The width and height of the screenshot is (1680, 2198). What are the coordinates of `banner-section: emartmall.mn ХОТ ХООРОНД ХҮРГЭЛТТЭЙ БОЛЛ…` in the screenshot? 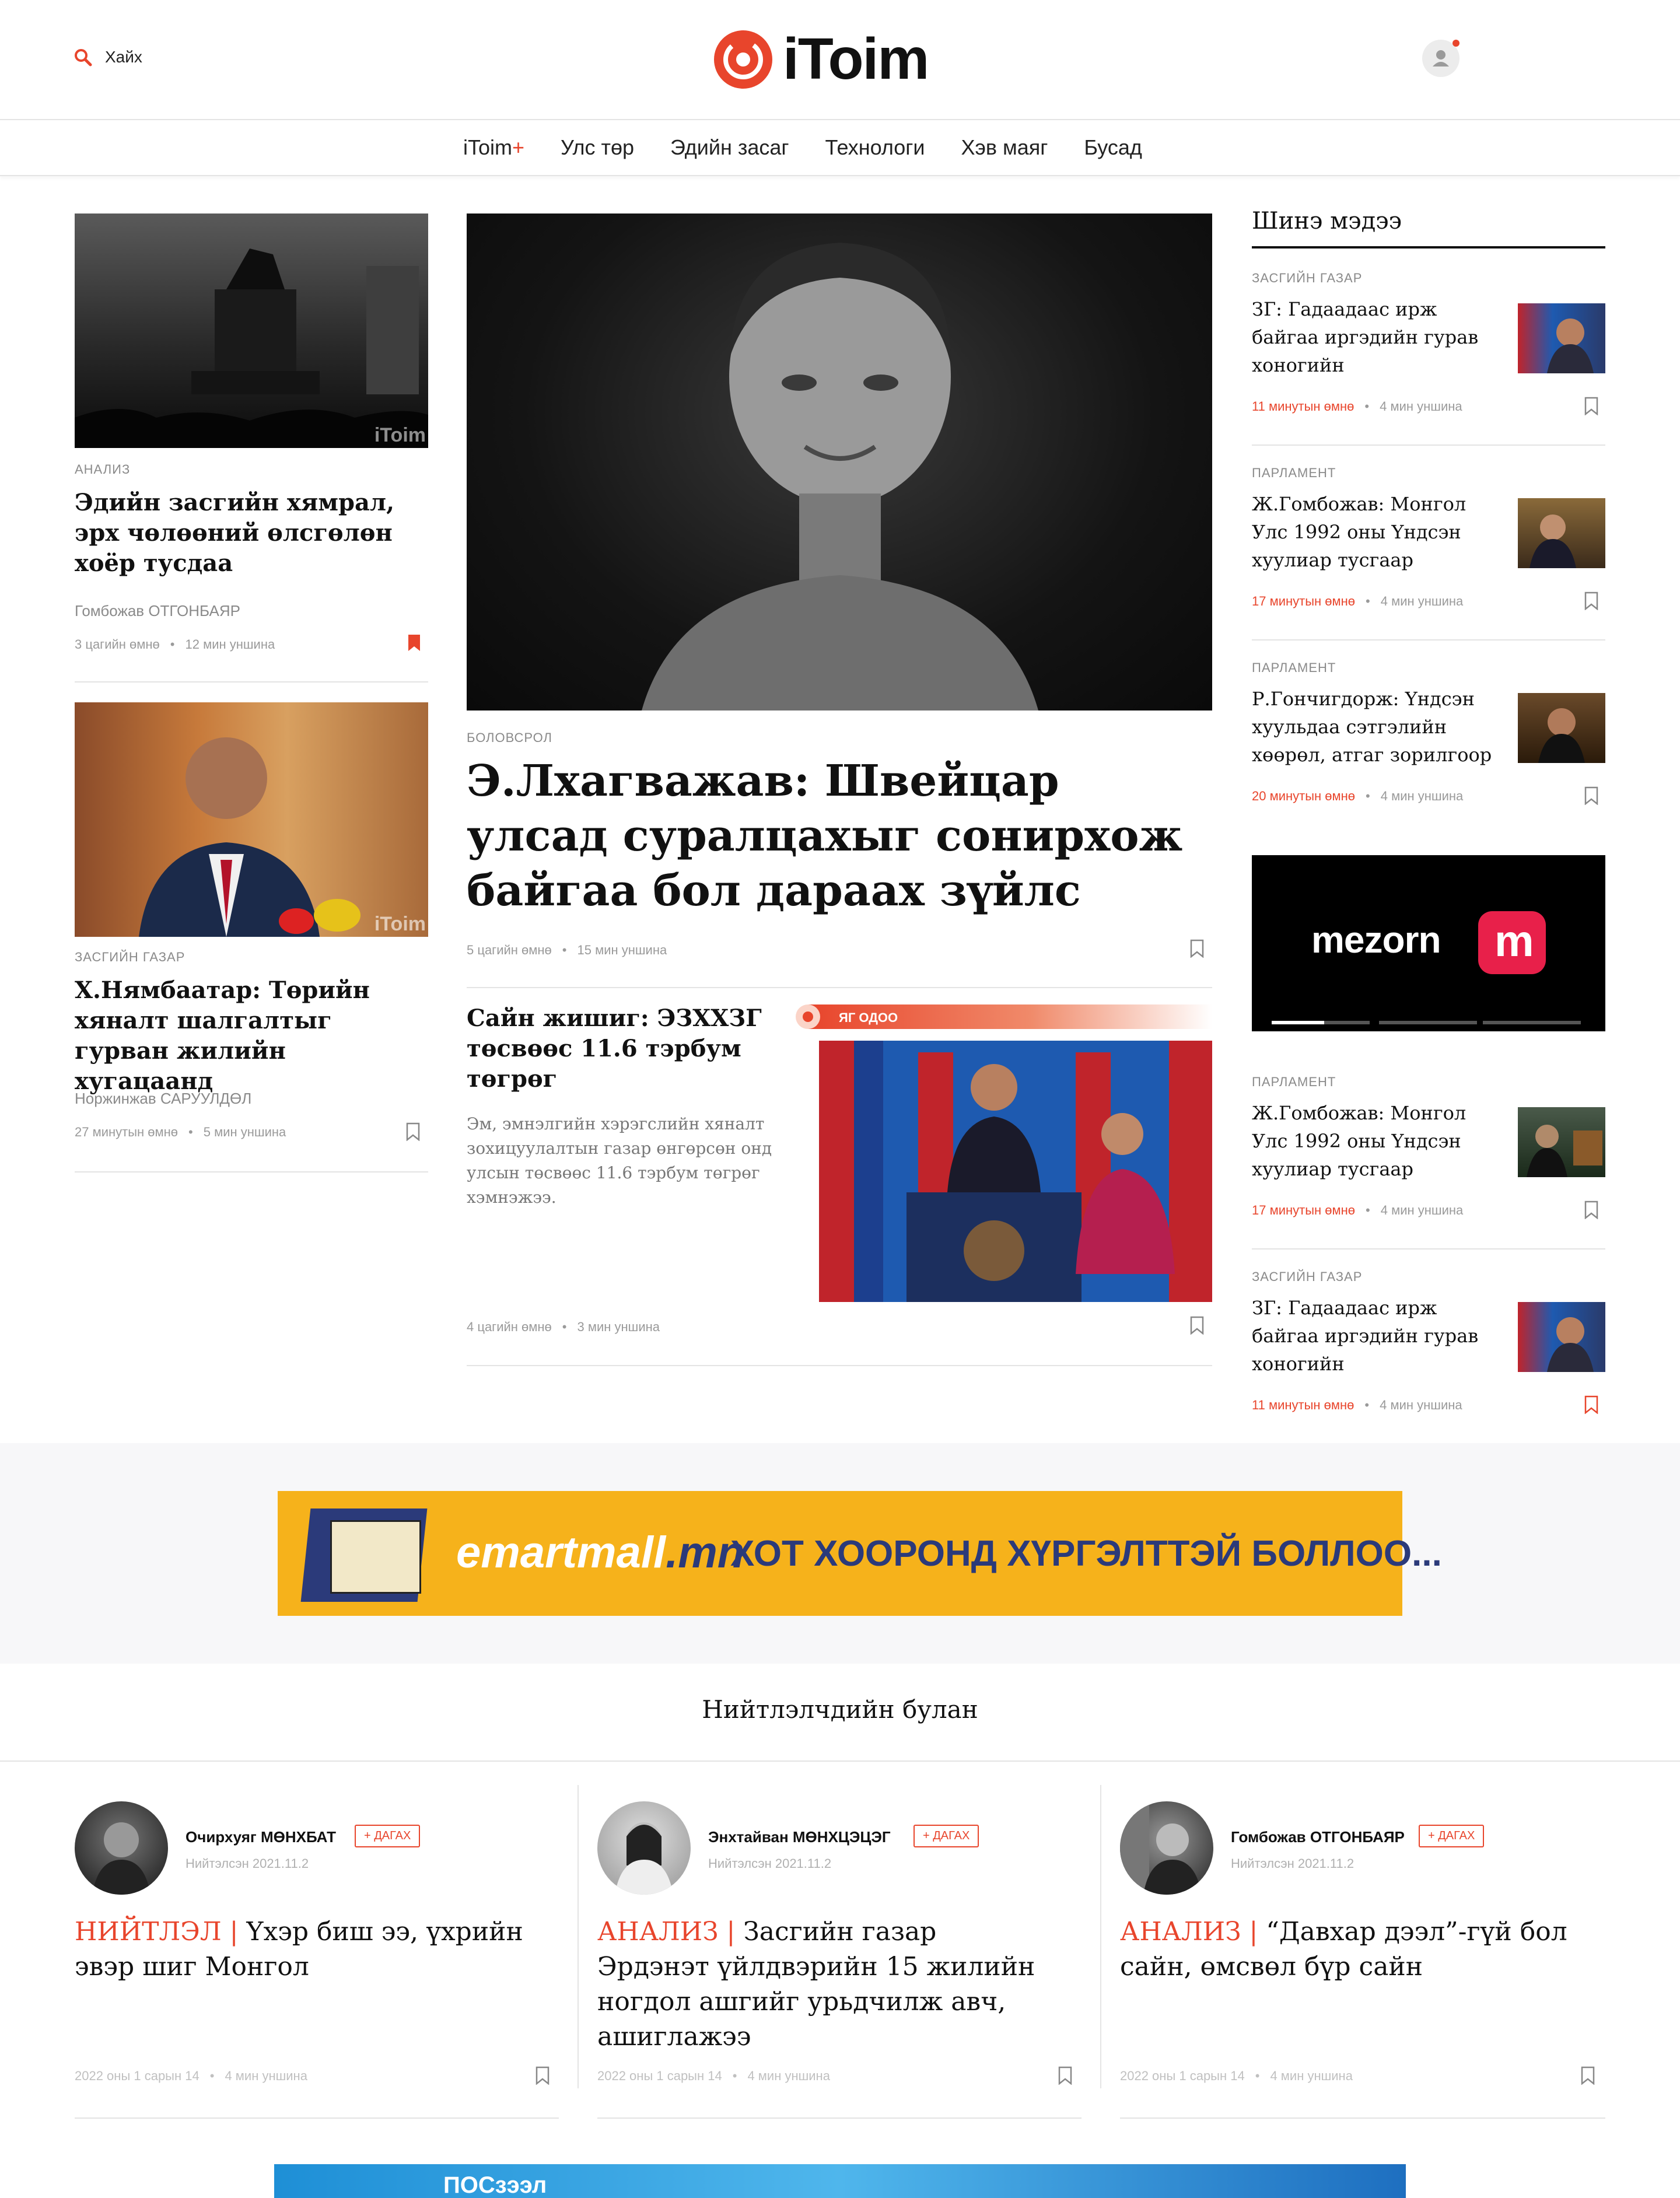 It's located at (840, 1553).